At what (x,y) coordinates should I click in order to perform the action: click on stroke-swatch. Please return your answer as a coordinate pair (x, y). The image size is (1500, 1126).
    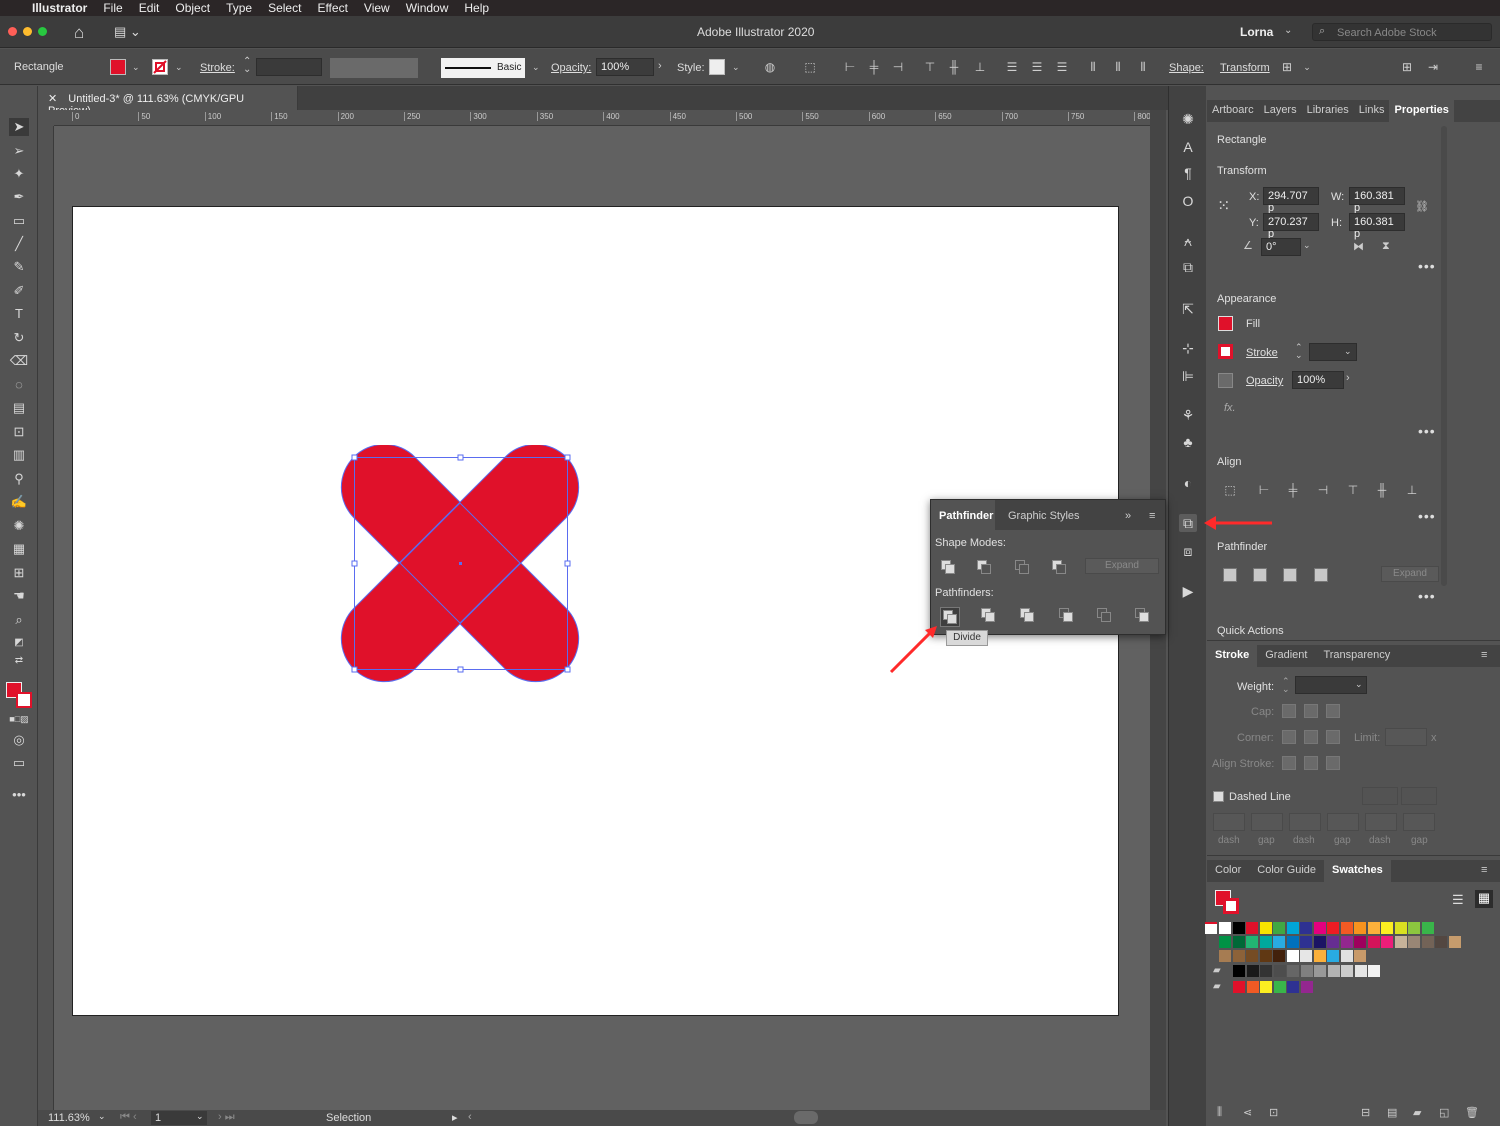
    Looking at the image, I should click on (160, 67).